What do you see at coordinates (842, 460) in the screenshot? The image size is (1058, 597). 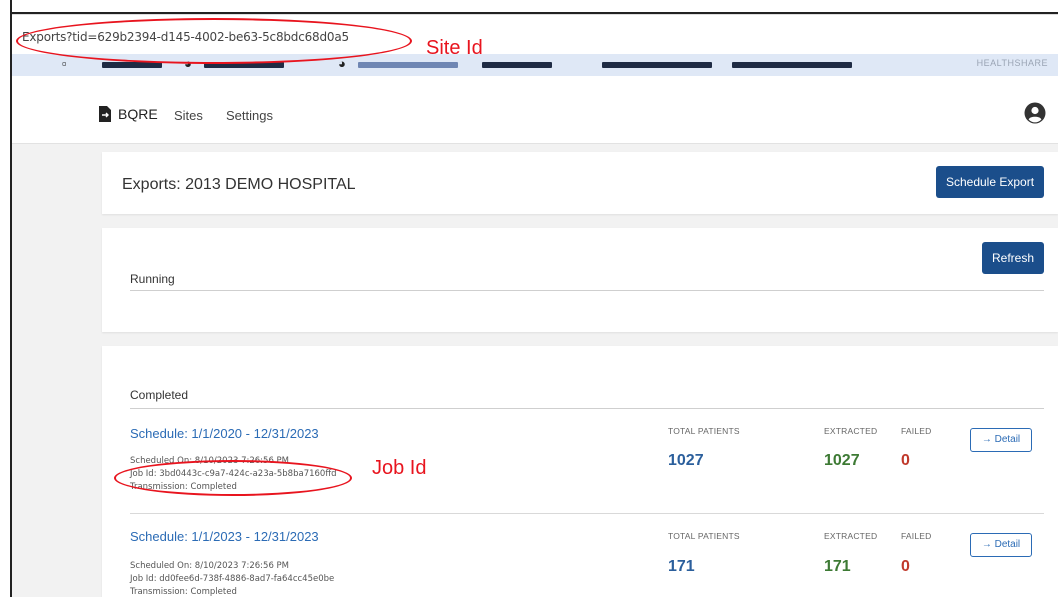 I see `extracted-value: 1027` at bounding box center [842, 460].